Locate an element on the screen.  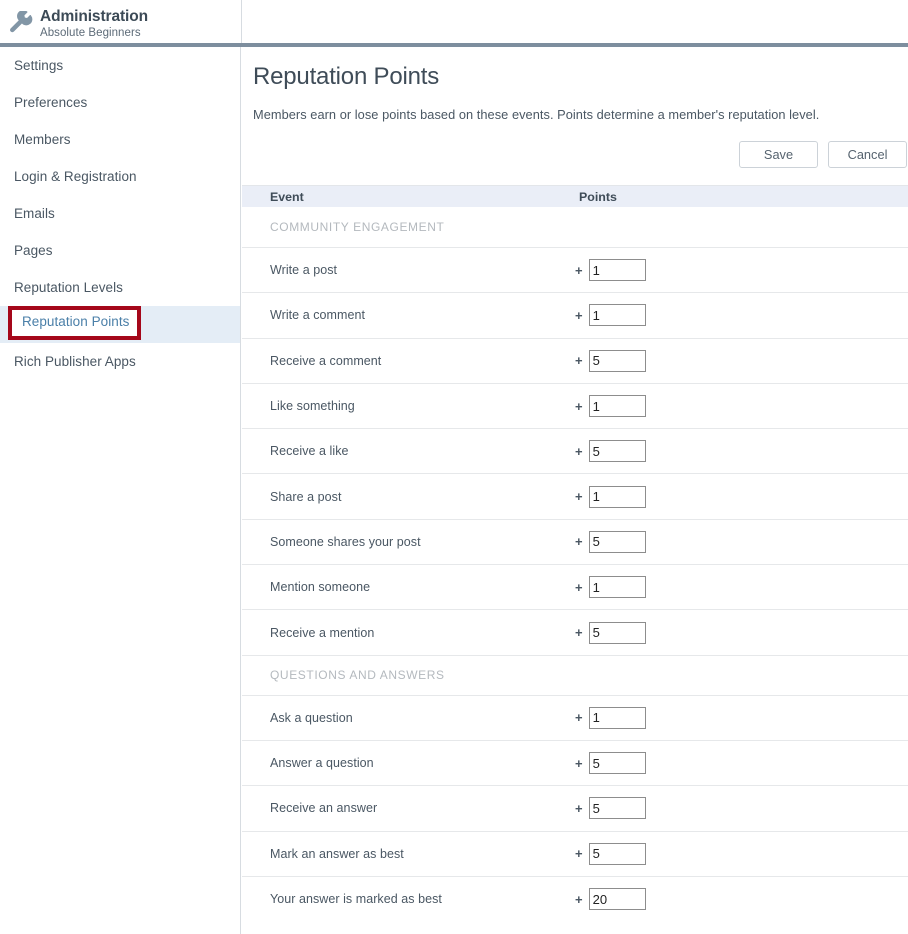
table-row: Share a post + is located at coordinates (575, 495).